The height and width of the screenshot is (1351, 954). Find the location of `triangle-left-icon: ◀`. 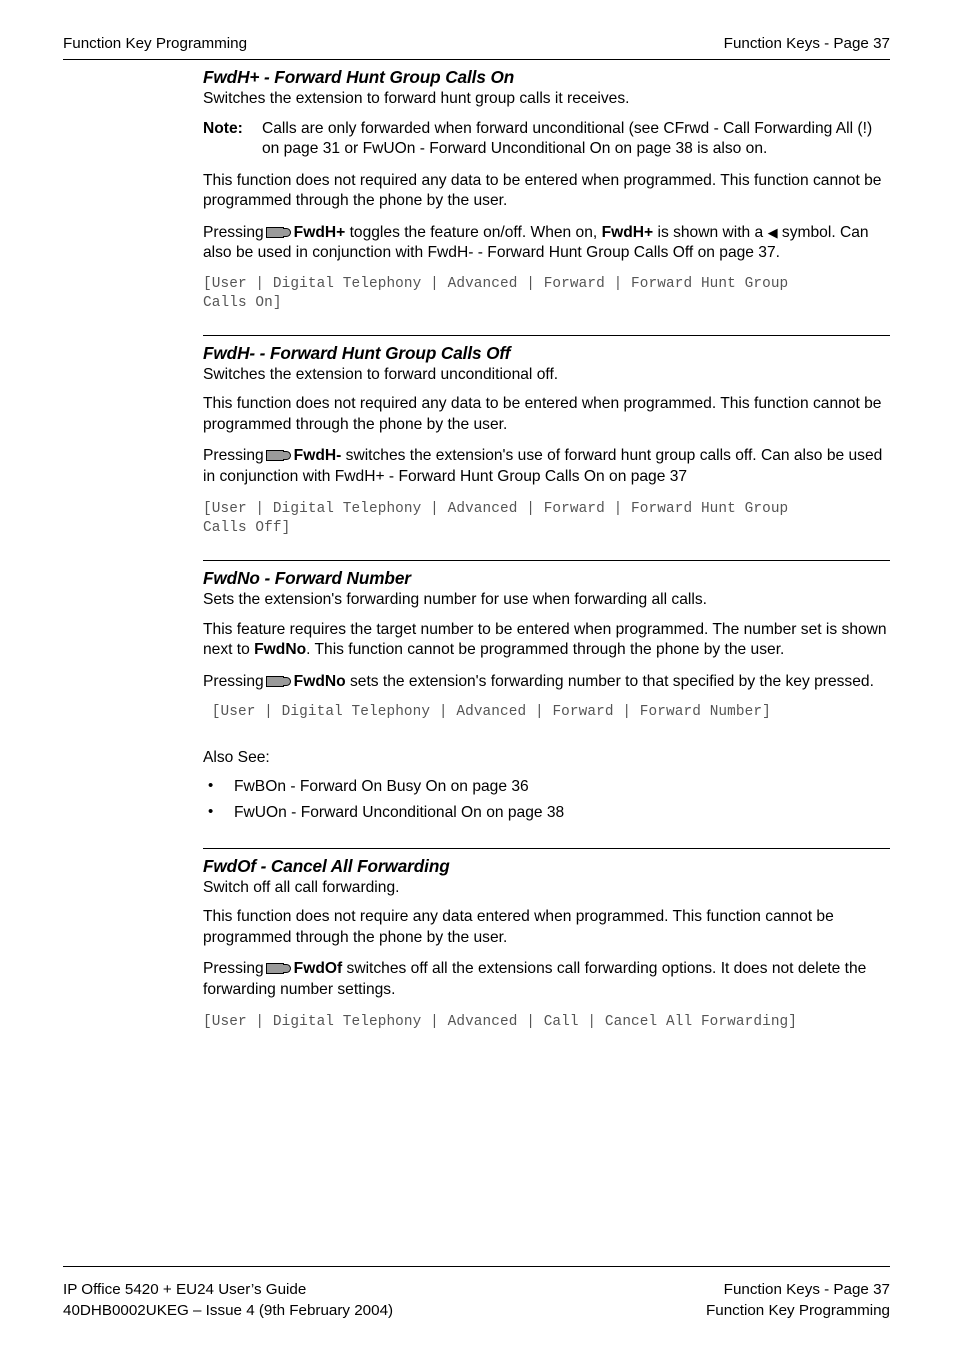

triangle-left-icon: ◀ is located at coordinates (772, 232).